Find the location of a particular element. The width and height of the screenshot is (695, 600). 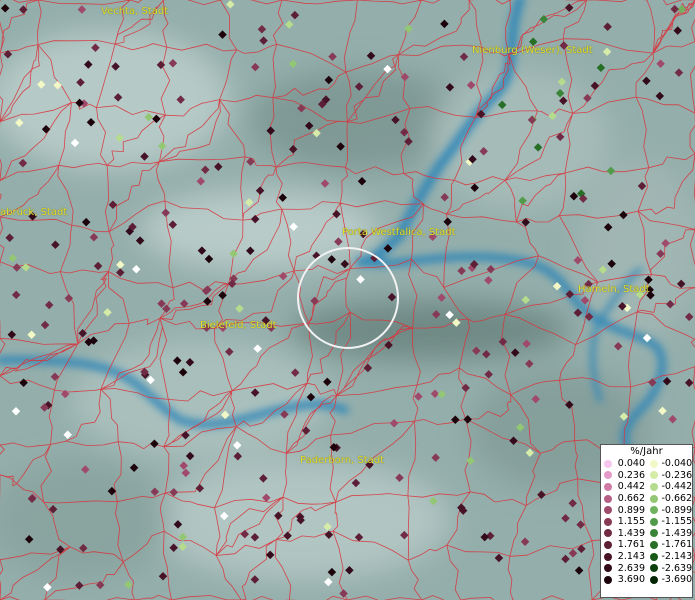

legend-value: 0.040 is located at coordinates (631, 464).